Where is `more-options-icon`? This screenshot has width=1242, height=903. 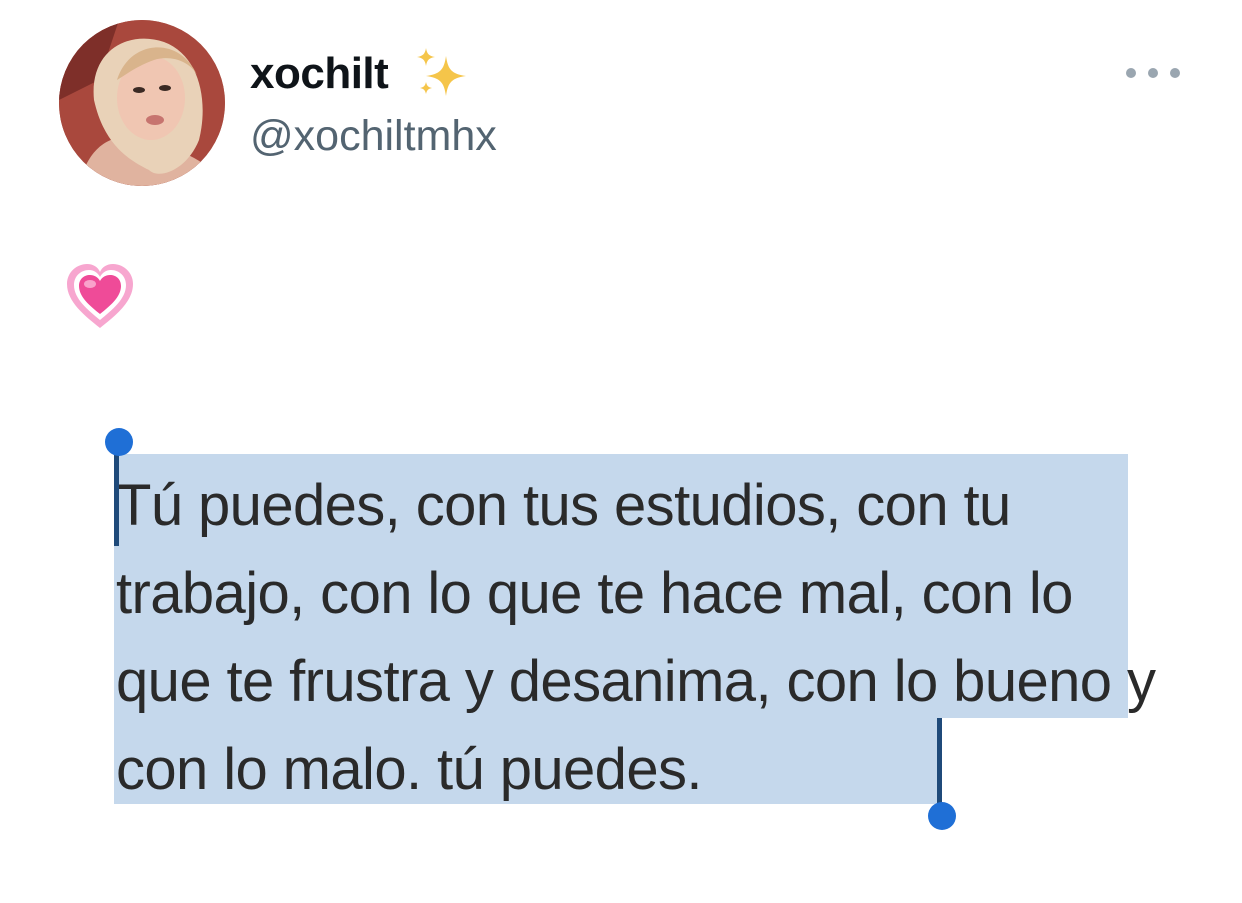
more-options-icon is located at coordinates (1153, 73).